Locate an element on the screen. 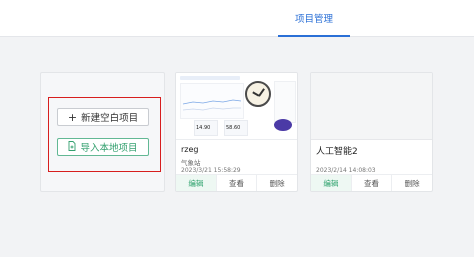 Image resolution: width=474 pixels, height=257 pixels. new-blank-project-button: + 新建空白项目 is located at coordinates (103, 117).